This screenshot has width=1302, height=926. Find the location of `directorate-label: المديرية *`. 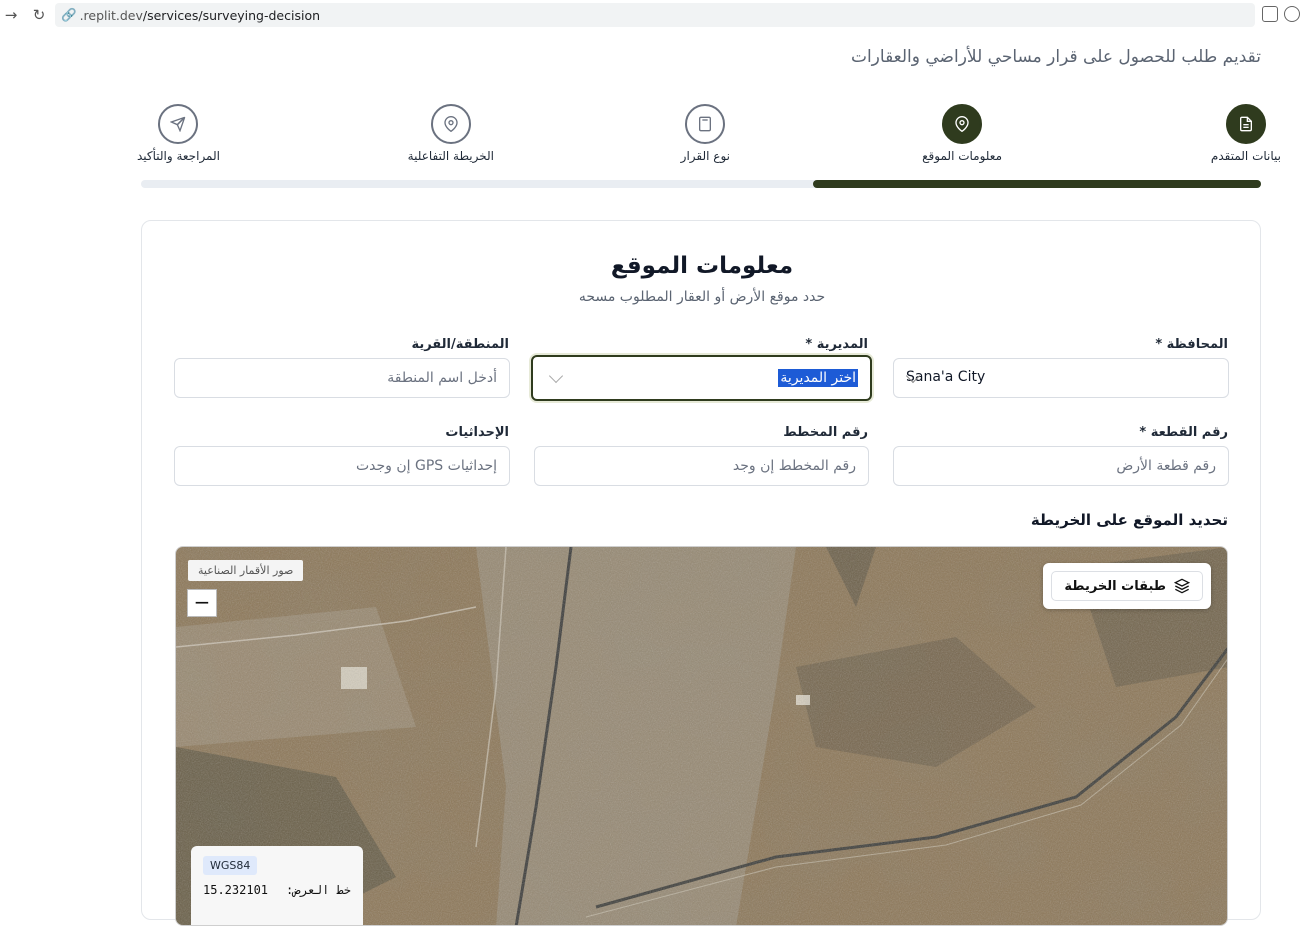

directorate-label: المديرية * is located at coordinates (836, 344).